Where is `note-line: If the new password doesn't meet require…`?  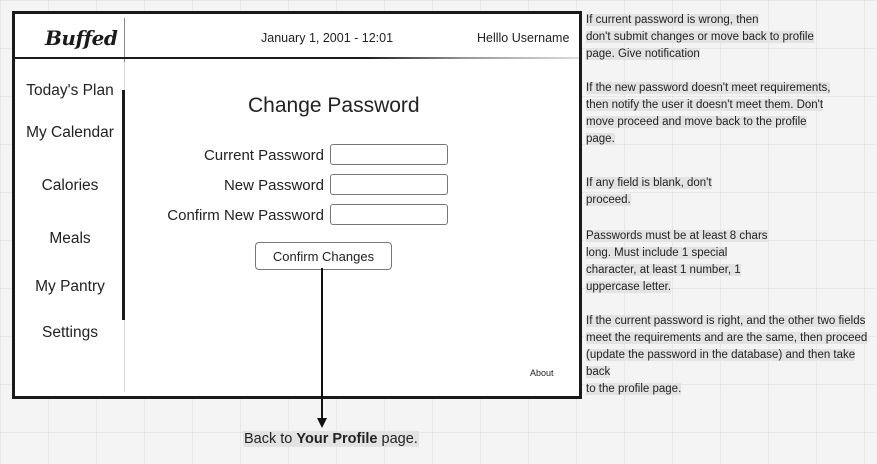 note-line: If the new password doesn't meet require… is located at coordinates (708, 88).